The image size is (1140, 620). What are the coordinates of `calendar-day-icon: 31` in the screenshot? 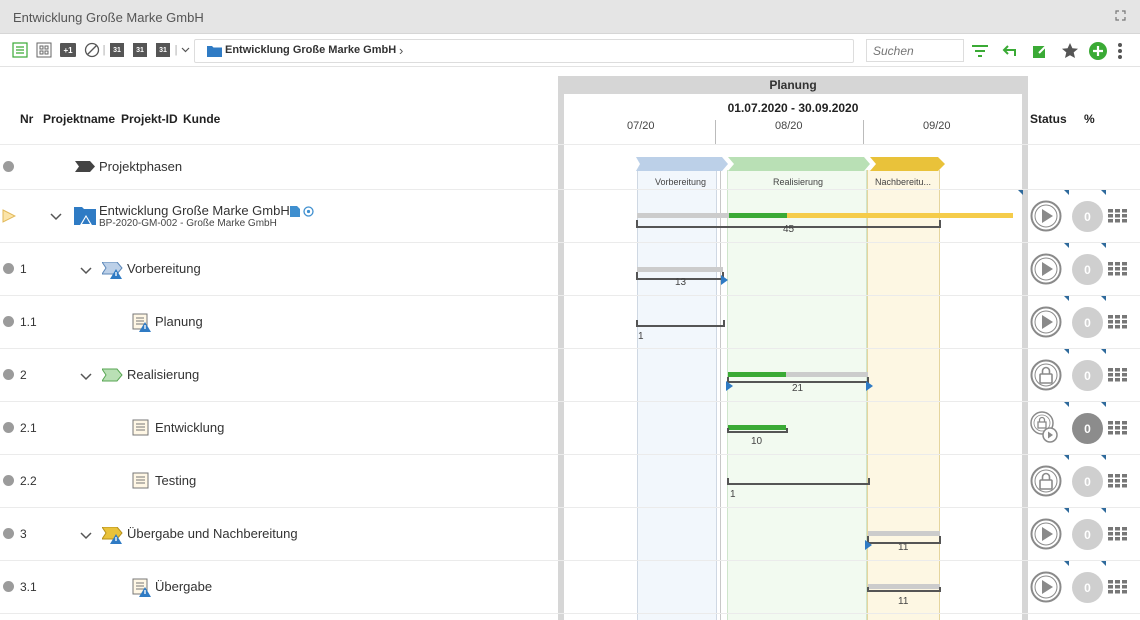 It's located at (117, 50).